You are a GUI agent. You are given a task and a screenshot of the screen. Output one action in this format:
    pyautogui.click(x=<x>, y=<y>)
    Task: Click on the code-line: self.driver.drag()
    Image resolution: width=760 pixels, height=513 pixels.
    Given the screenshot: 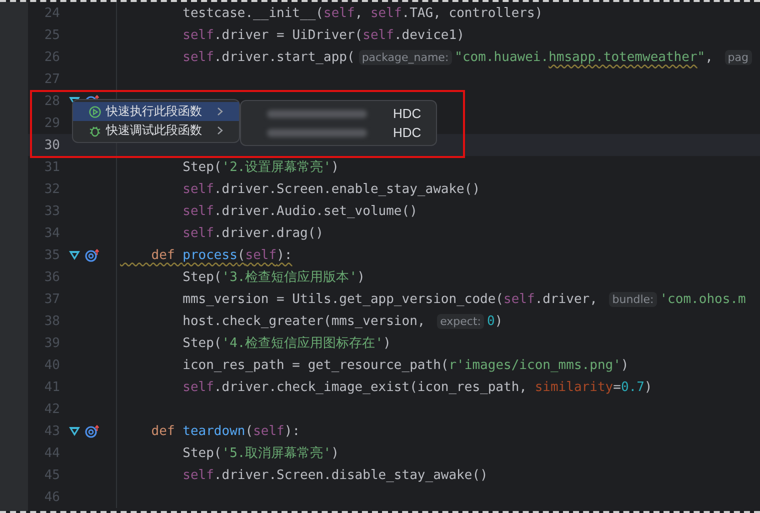 What is the action you would take?
    pyautogui.click(x=253, y=233)
    